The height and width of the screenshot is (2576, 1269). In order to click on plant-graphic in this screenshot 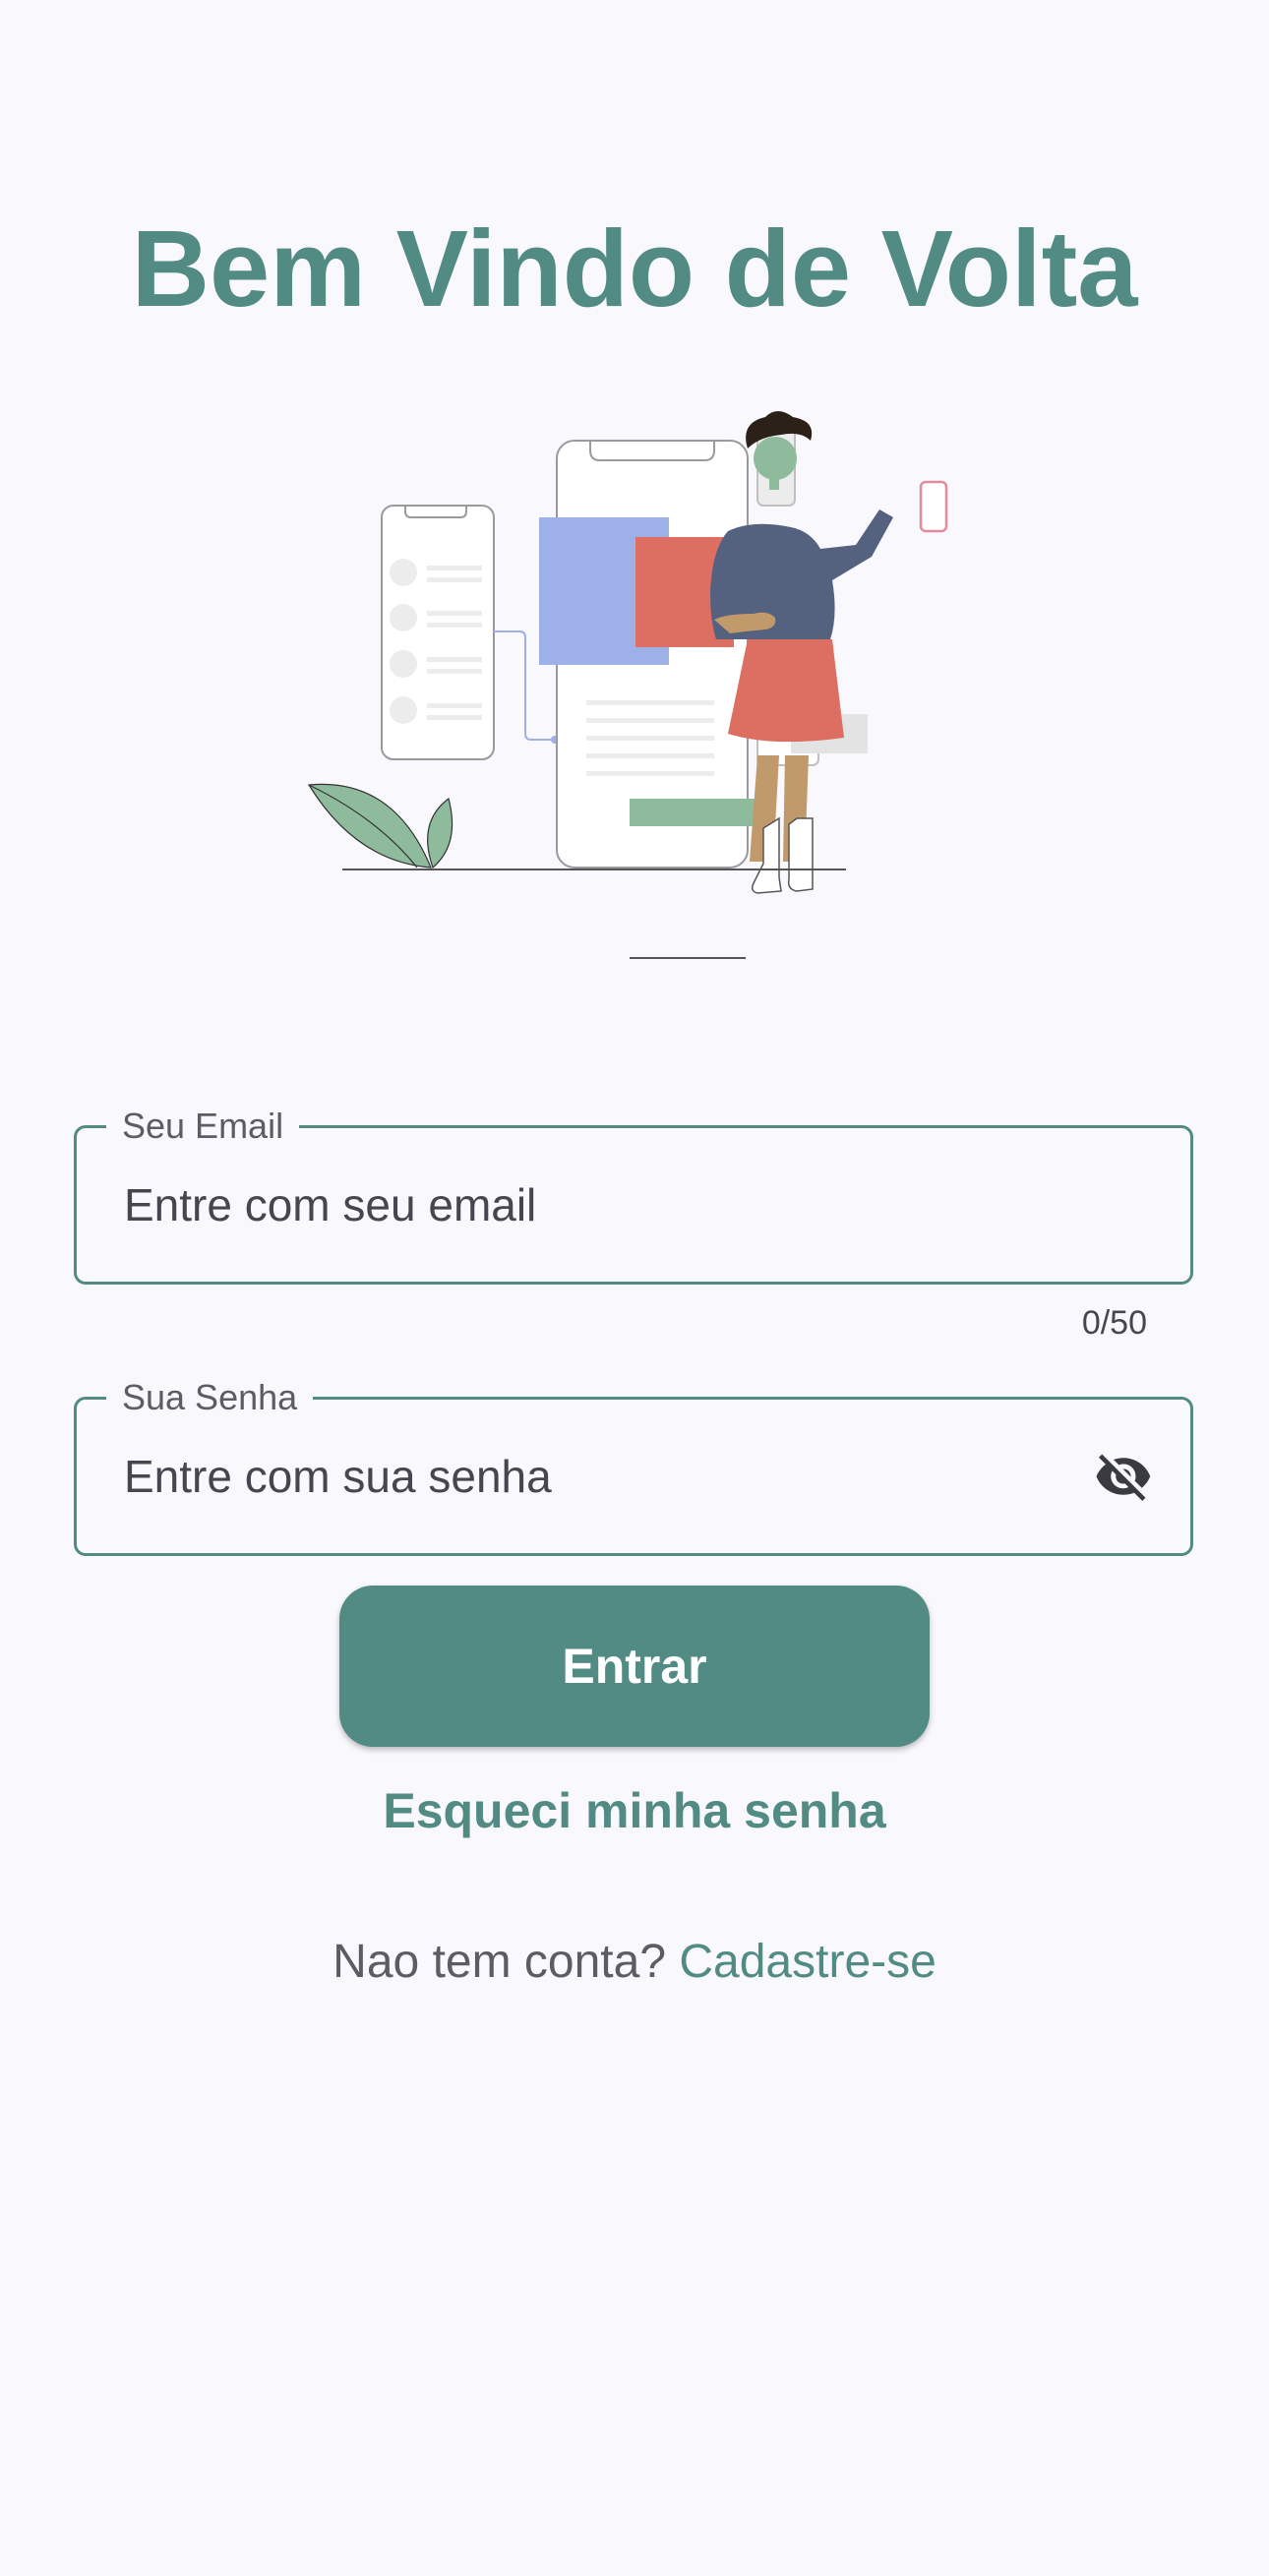, I will do `click(380, 826)`.